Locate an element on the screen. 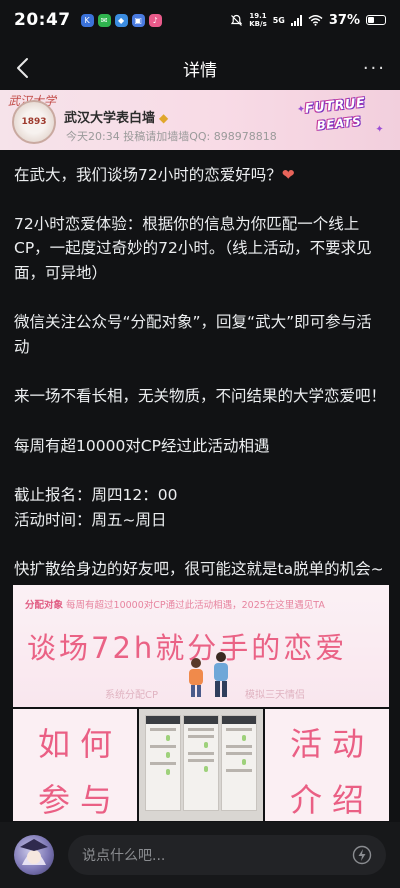 The width and height of the screenshot is (400, 888). post-paragraph: 在武大，我们谈场72小时的恋爱好吗？❤ is located at coordinates (154, 175).